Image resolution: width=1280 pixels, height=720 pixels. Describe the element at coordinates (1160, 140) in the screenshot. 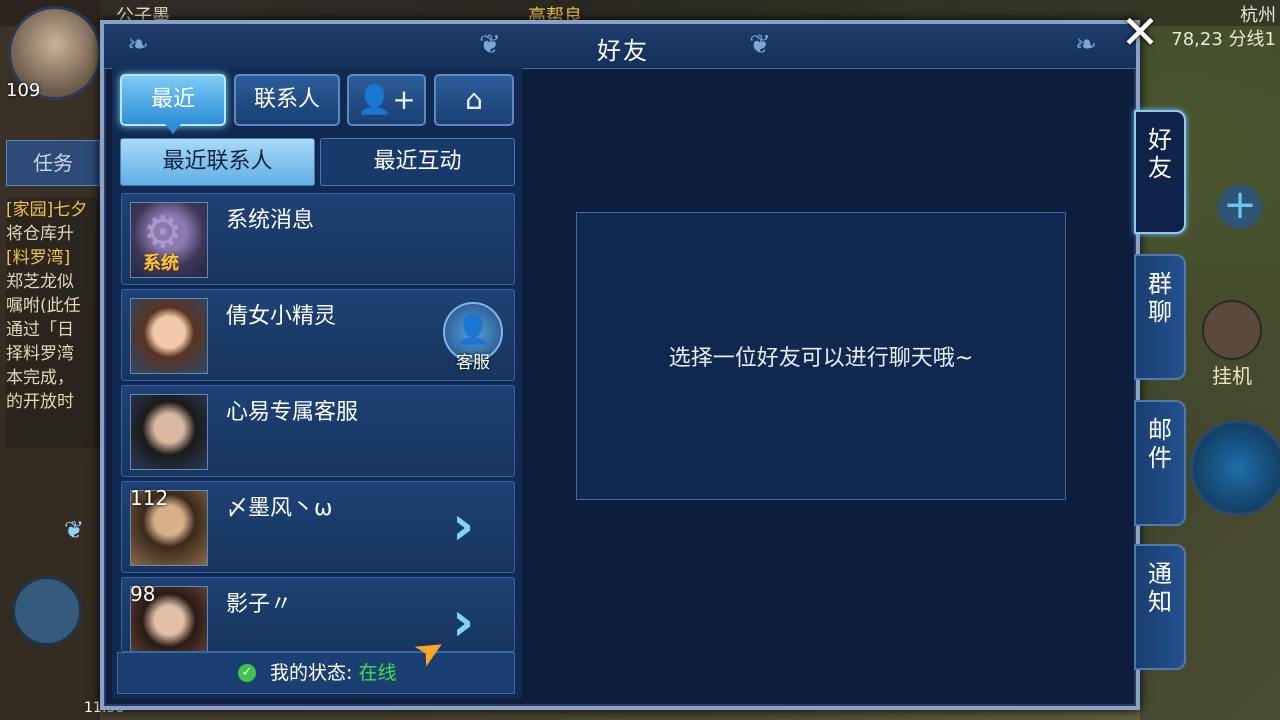

I see `side-tab-label: 好` at that location.